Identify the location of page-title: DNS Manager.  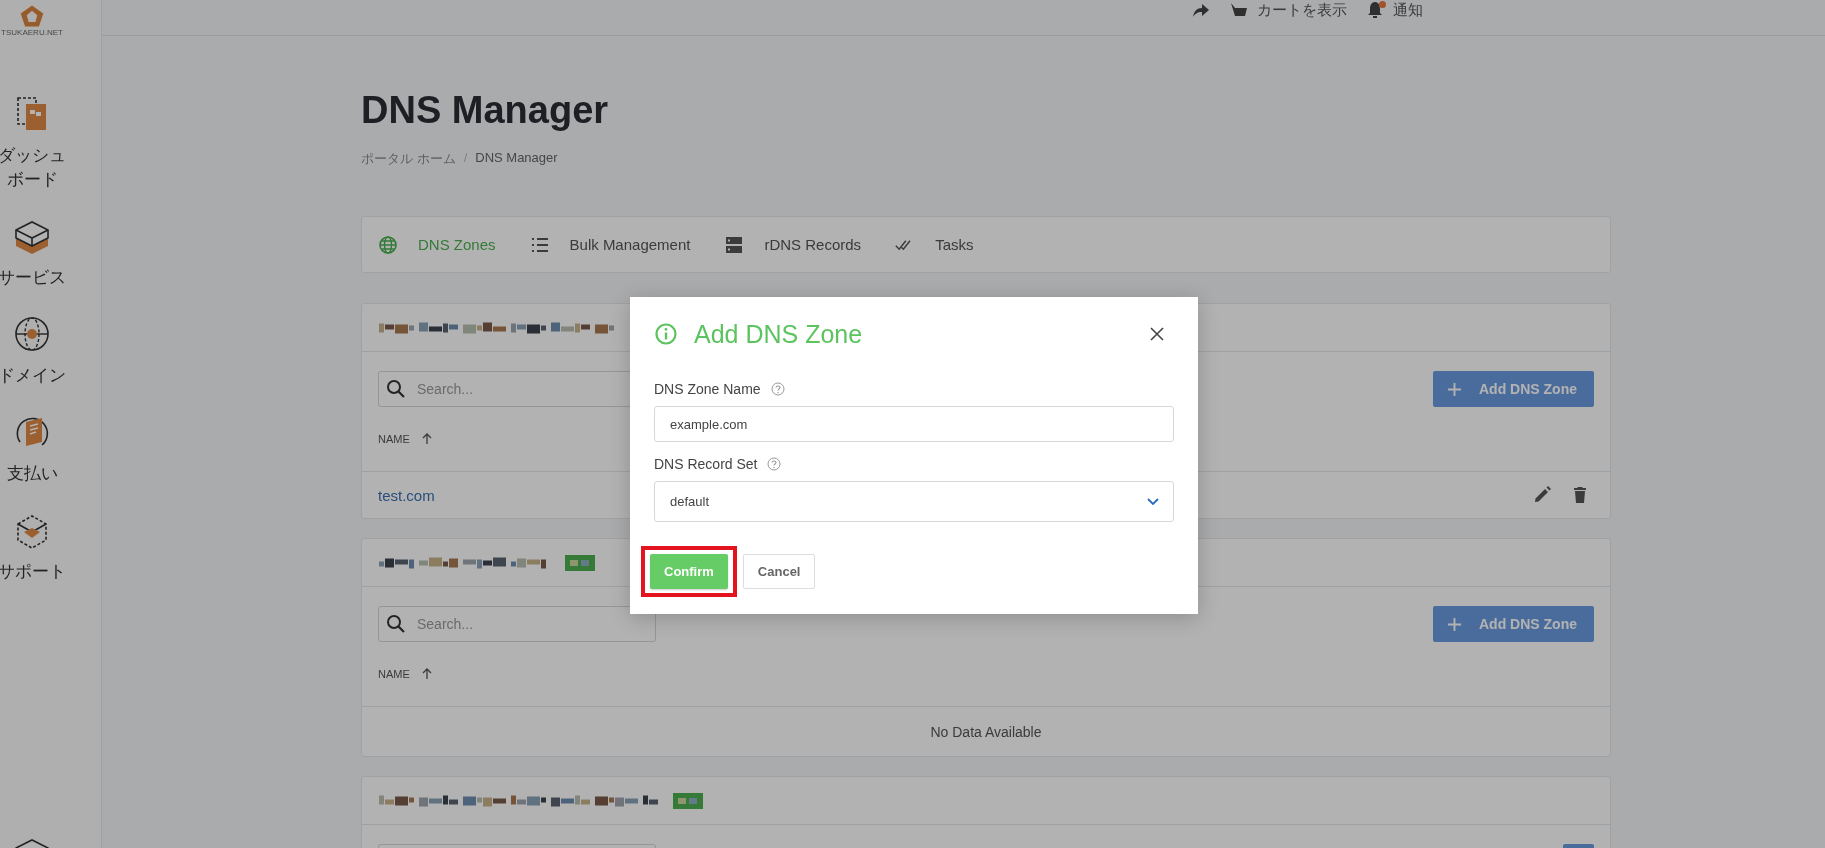
(485, 110).